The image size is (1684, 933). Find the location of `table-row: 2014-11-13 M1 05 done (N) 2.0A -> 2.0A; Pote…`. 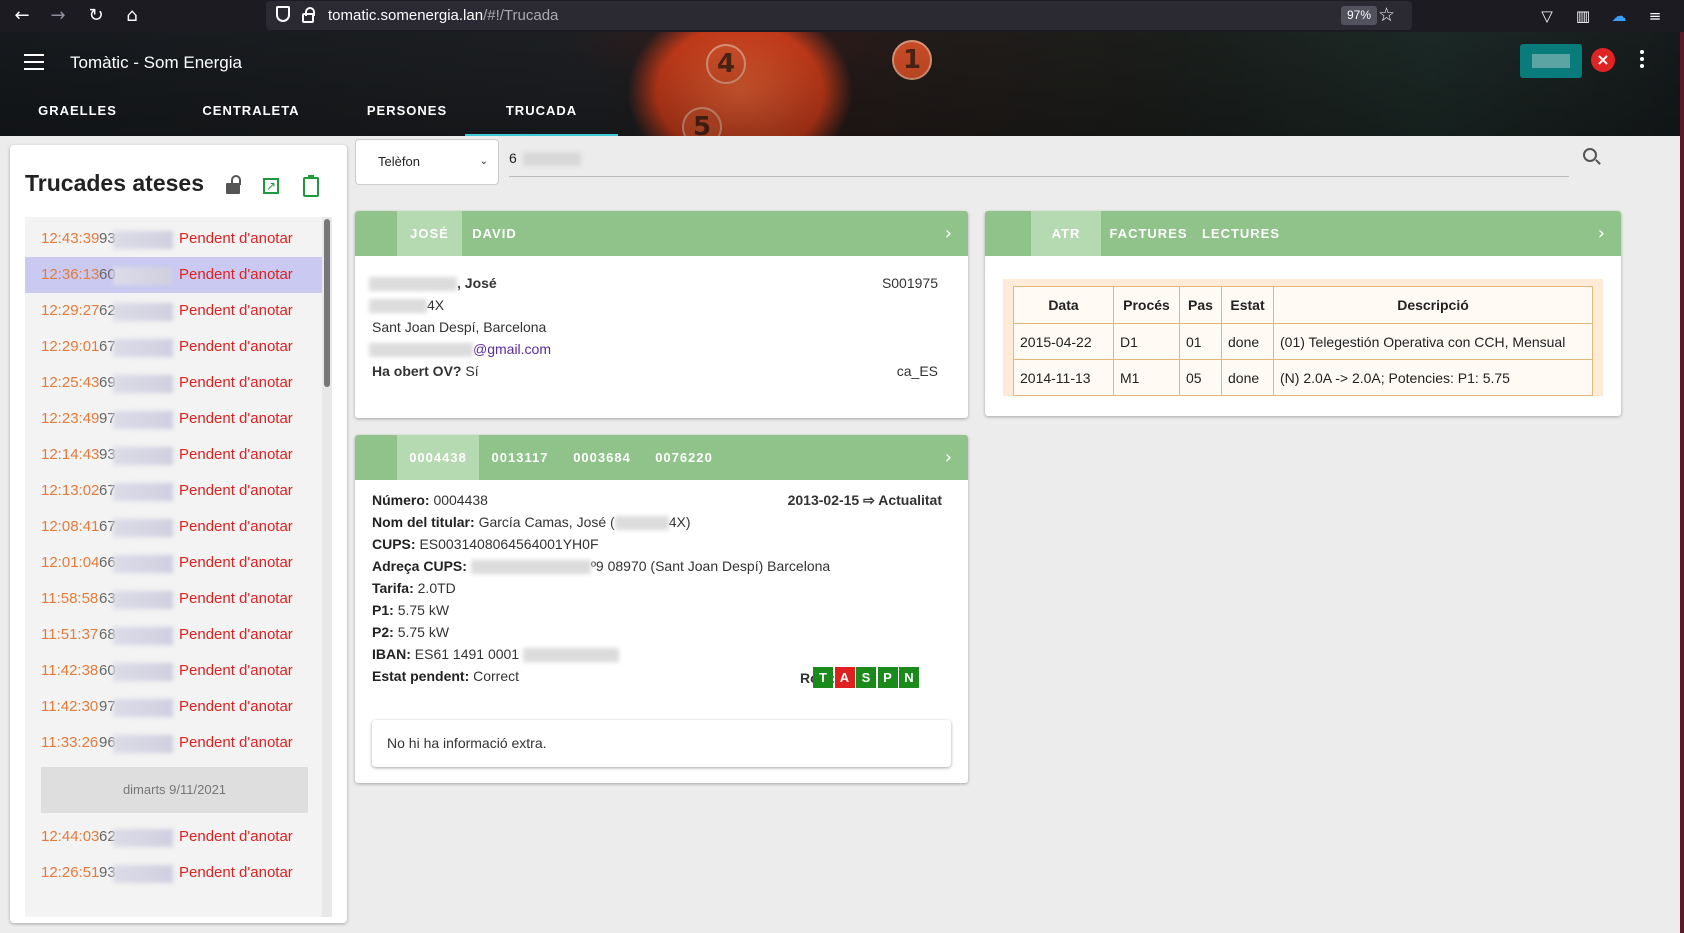

table-row: 2014-11-13 M1 05 done (N) 2.0A -> 2.0A; Pote… is located at coordinates (1303, 377).